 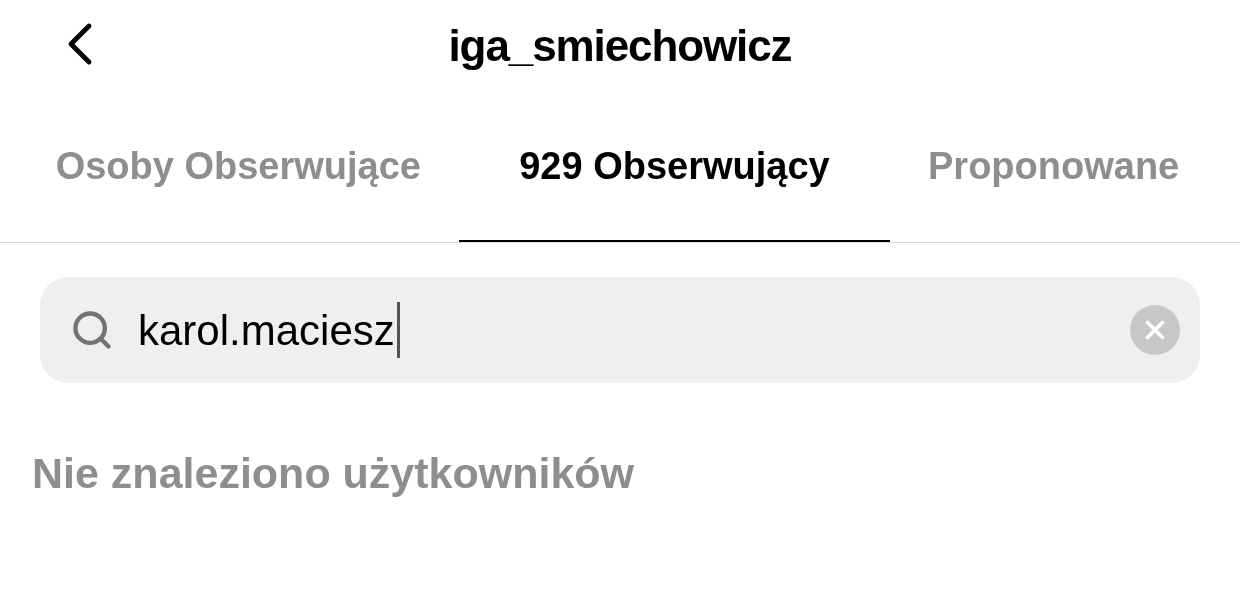 What do you see at coordinates (333, 473) in the screenshot?
I see `empty-message: Nie znaleziono użytkowników` at bounding box center [333, 473].